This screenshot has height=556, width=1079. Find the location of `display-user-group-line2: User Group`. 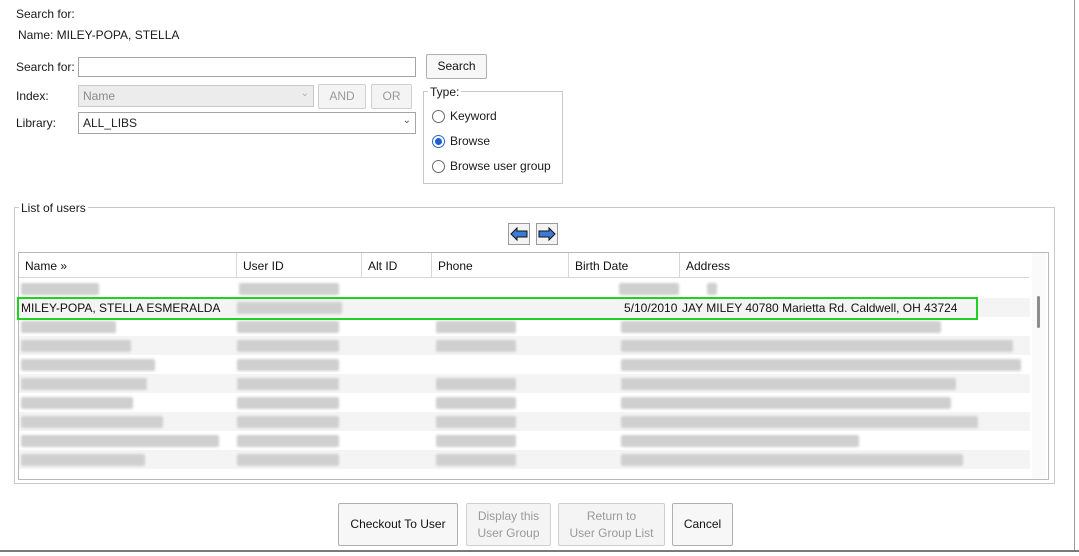

display-user-group-line2: User Group is located at coordinates (508, 532).